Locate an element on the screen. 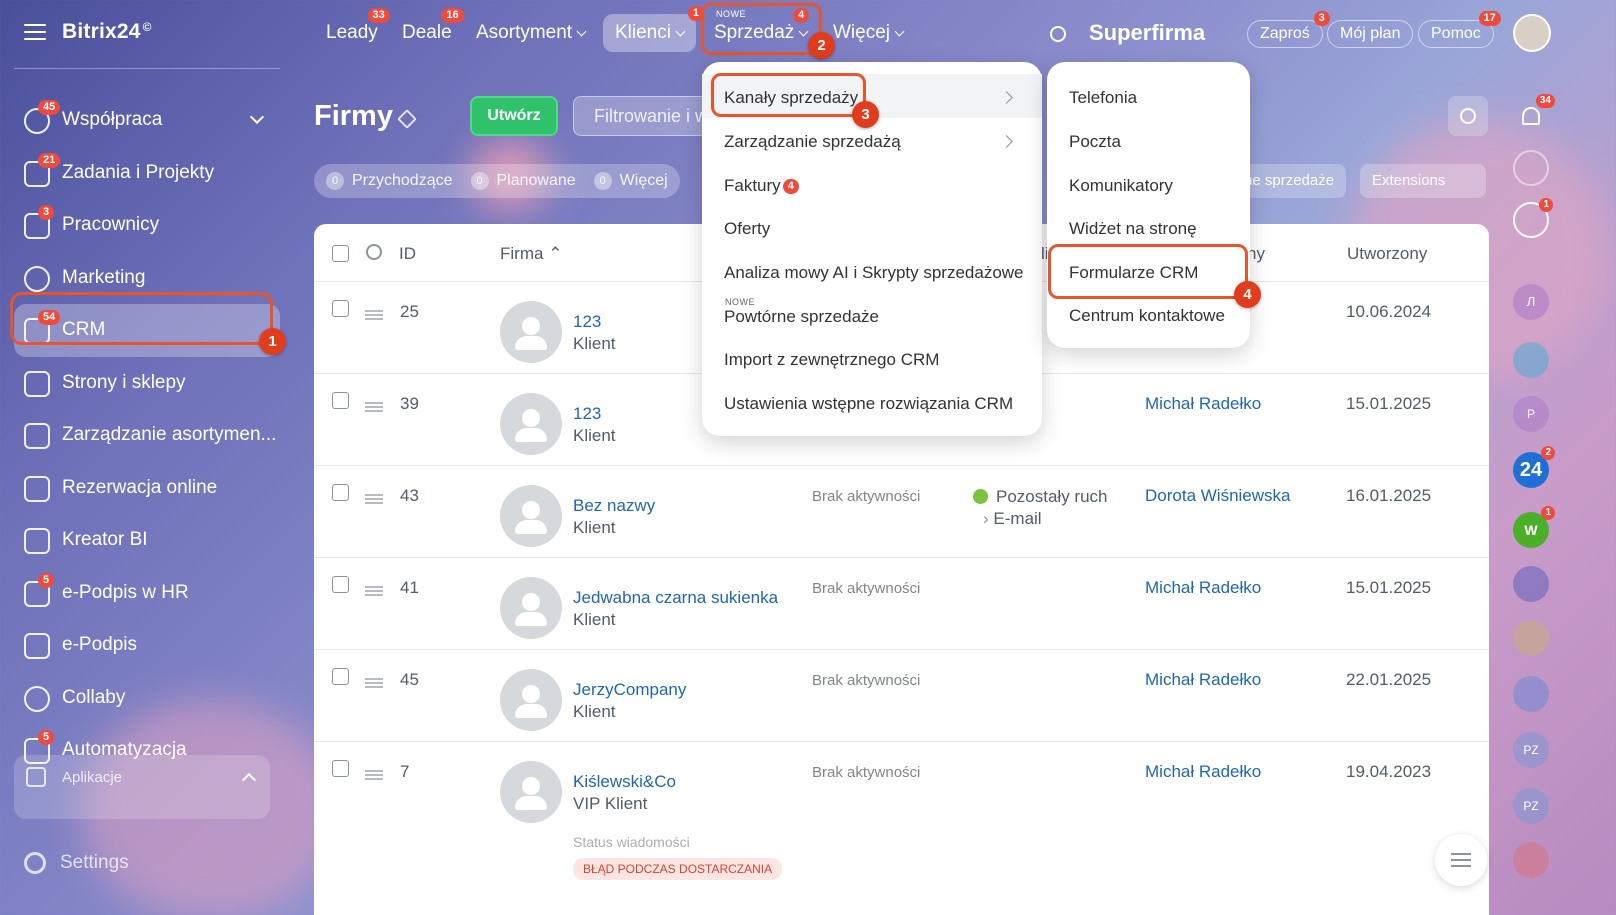 This screenshot has height=915, width=1616. sidebar-item-strony: Strony i sklepy is located at coordinates (147, 383).